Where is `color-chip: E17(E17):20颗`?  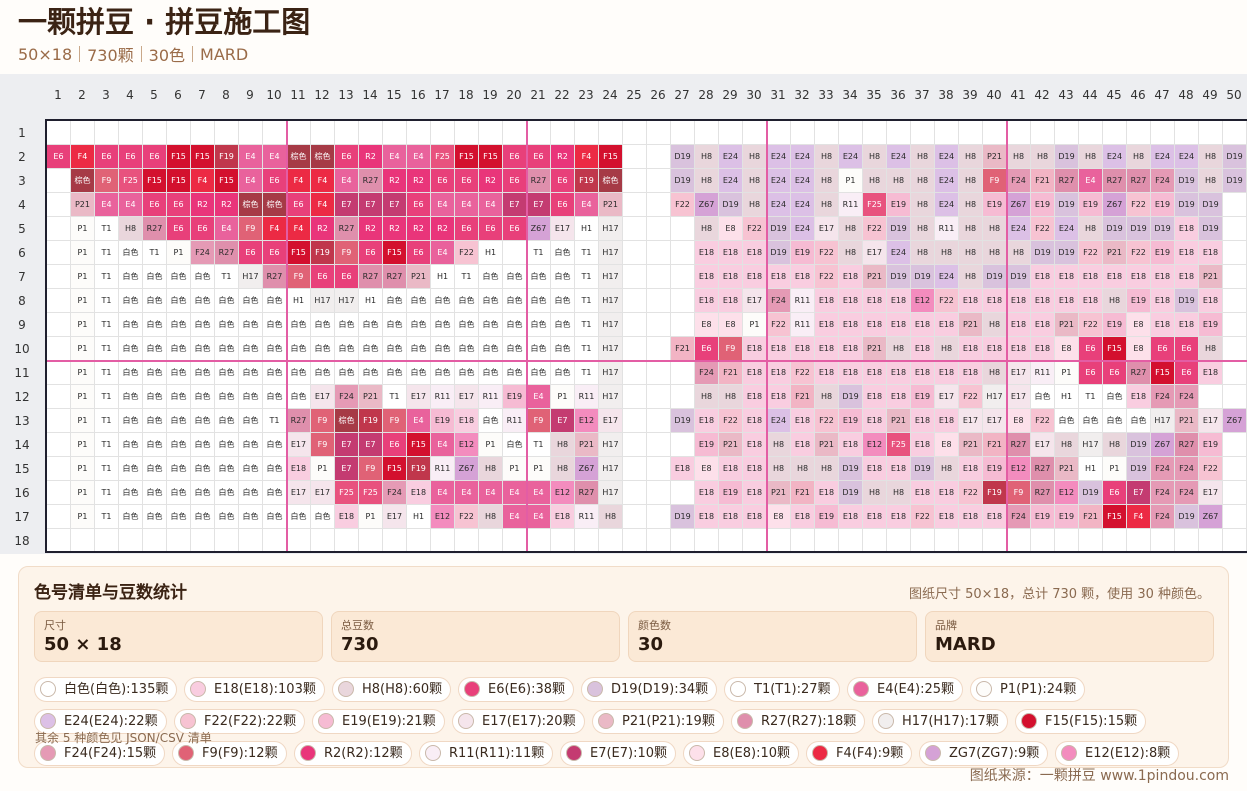
color-chip: E17(E17):20颗 is located at coordinates (518, 721).